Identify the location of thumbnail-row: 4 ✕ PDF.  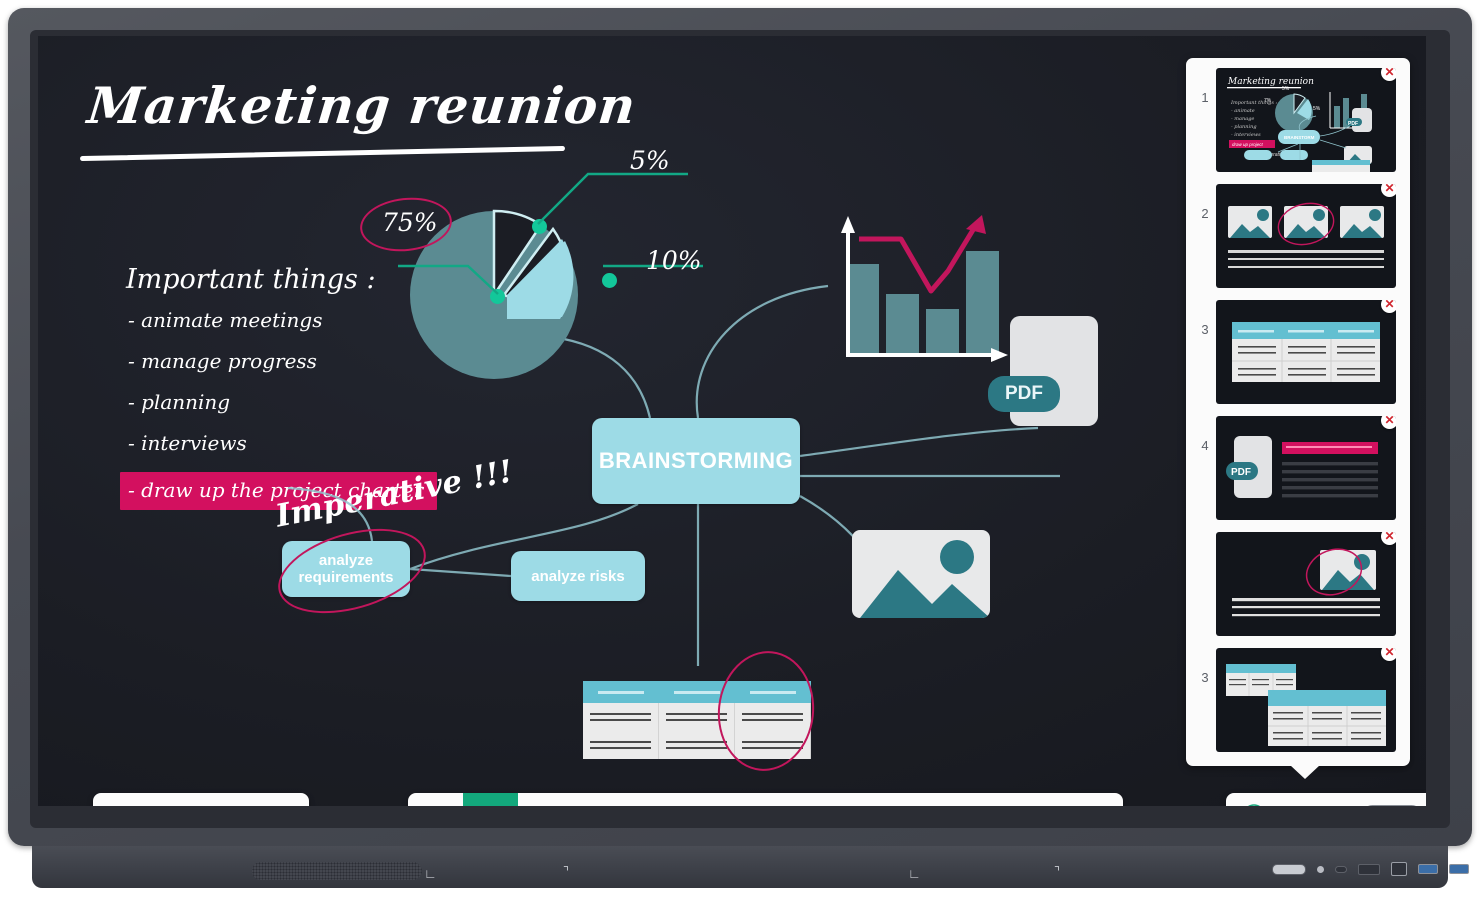
(1298, 468).